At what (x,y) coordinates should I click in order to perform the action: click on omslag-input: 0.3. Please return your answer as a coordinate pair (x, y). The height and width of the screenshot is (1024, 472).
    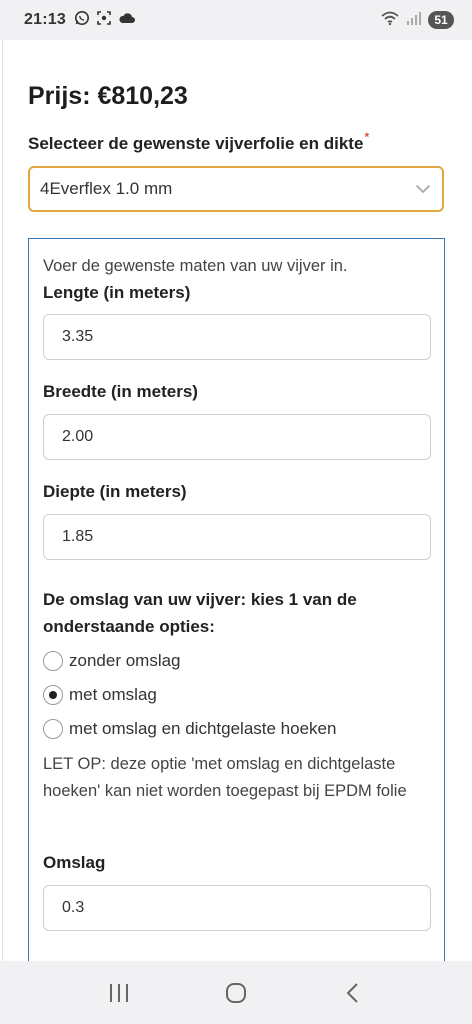
    Looking at the image, I should click on (237, 908).